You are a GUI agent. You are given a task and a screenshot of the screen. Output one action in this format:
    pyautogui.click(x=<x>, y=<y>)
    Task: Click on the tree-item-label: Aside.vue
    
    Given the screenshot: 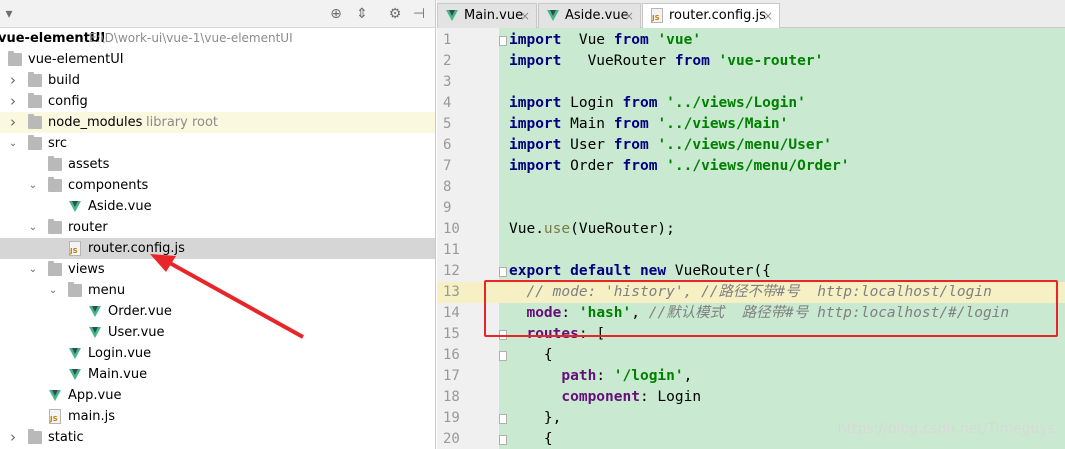 What is the action you would take?
    pyautogui.click(x=120, y=206)
    